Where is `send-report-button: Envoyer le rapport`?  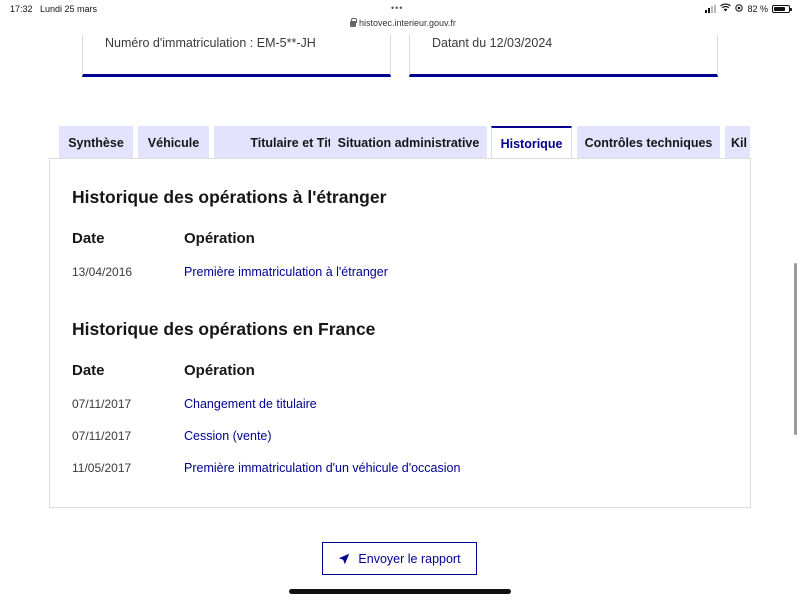 send-report-button: Envoyer le rapport is located at coordinates (399, 558).